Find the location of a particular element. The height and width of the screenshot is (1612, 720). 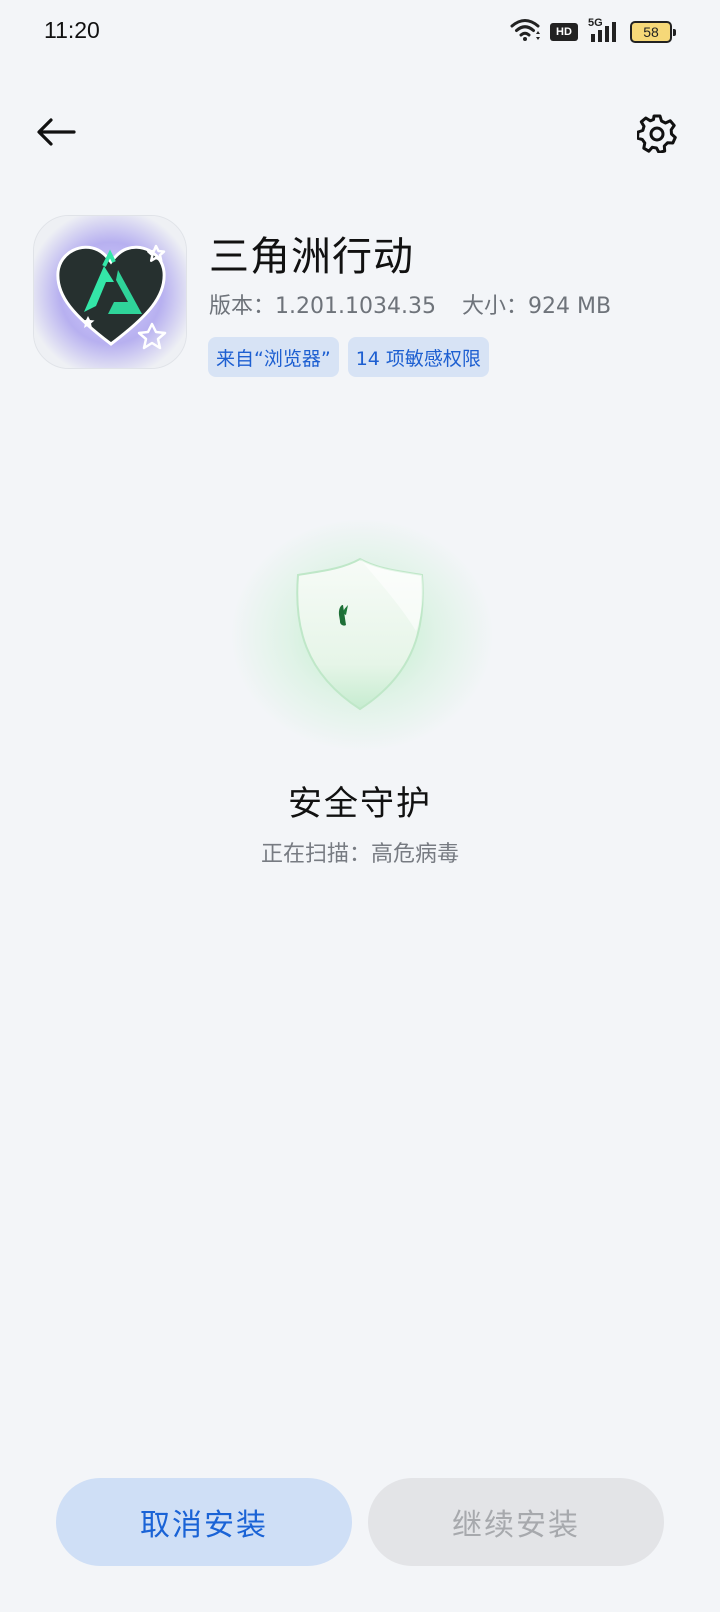

arrow-left-icon is located at coordinates (56, 134).